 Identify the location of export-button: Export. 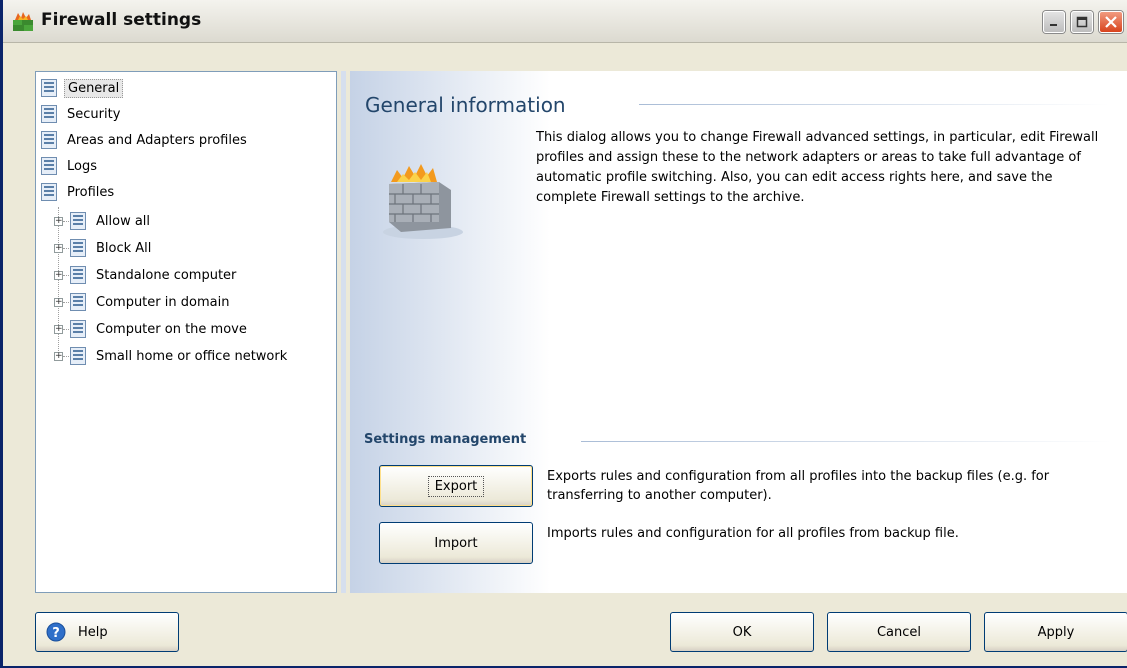
(456, 486).